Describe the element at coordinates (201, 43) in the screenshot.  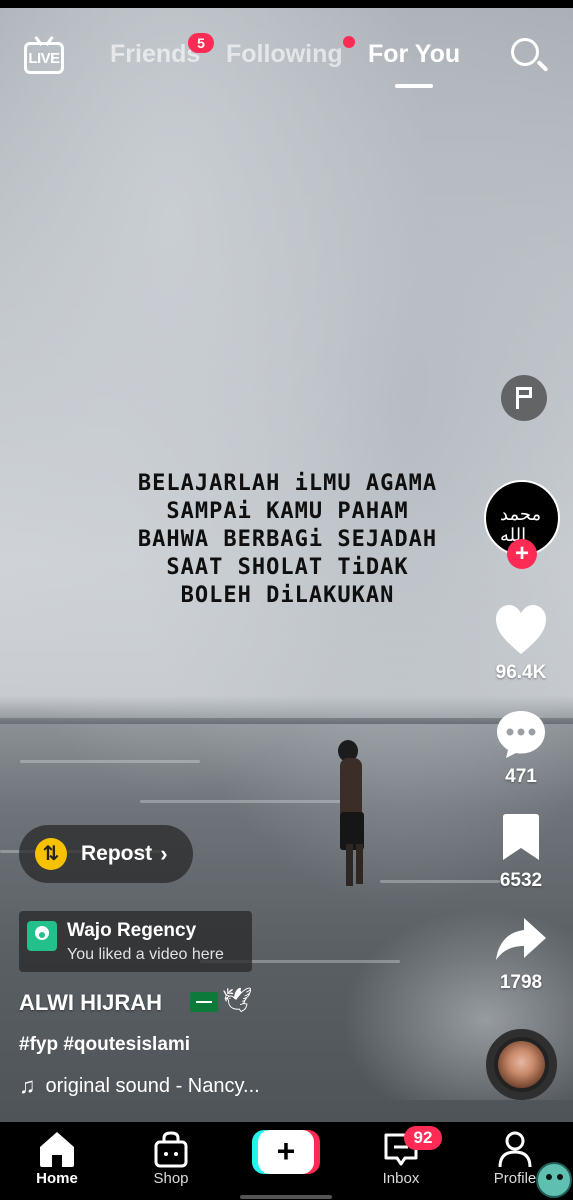
I see `friends-badge: 5` at that location.